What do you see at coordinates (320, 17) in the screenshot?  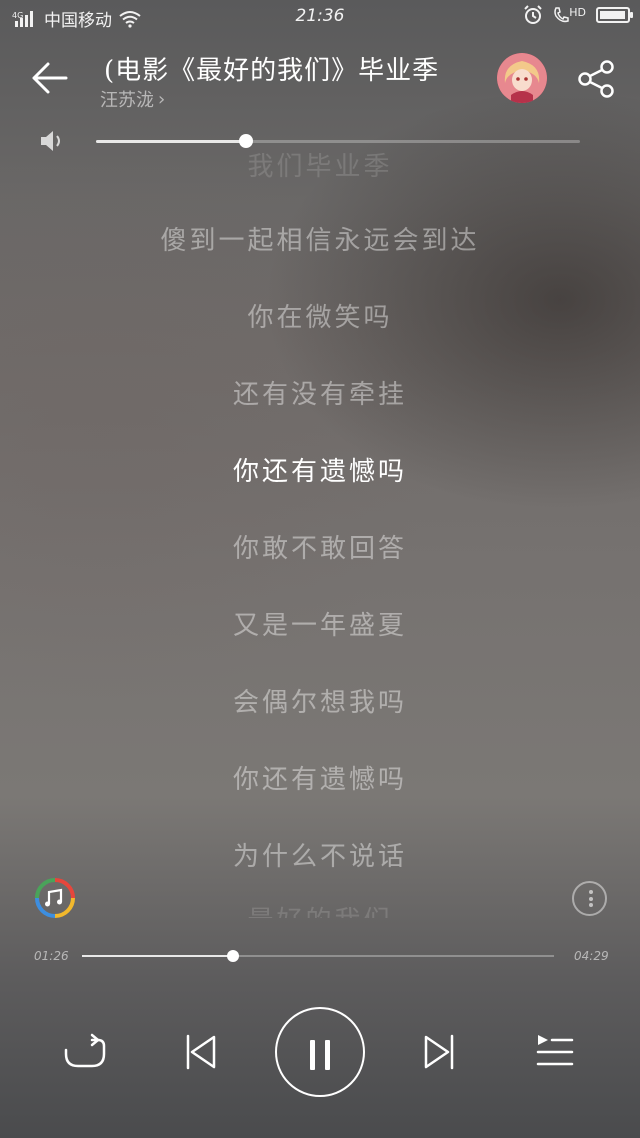 I see `status-bar: 4G 中国移动 21:36 HD` at bounding box center [320, 17].